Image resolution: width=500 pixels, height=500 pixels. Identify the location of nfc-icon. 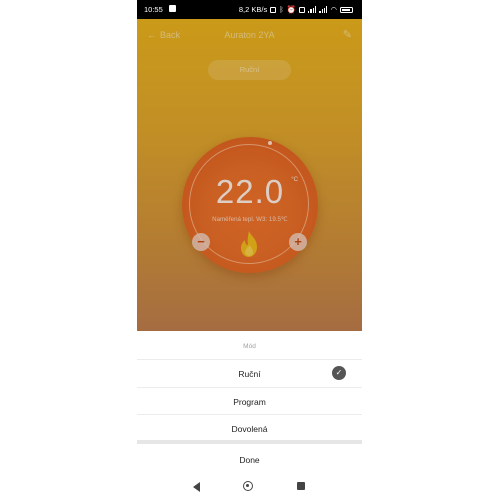
(273, 9).